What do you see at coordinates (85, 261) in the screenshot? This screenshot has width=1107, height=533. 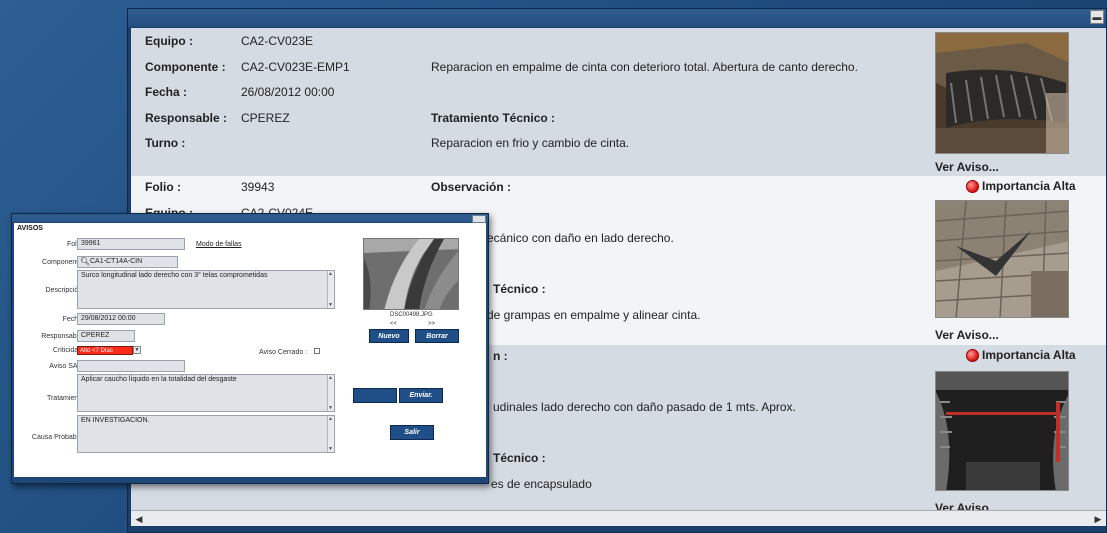 I see `search-icon: 🔍︎` at bounding box center [85, 261].